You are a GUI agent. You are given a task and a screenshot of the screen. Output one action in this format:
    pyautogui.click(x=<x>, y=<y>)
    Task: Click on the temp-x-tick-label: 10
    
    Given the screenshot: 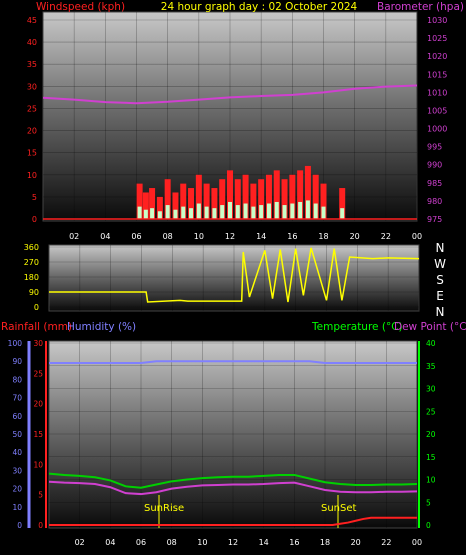 What is the action you would take?
    pyautogui.click(x=202, y=542)
    